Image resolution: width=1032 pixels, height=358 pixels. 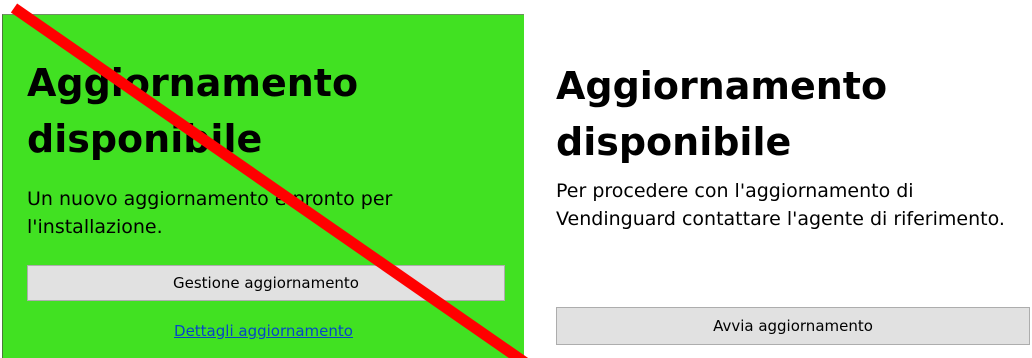 What do you see at coordinates (193, 111) in the screenshot?
I see `old-update-title: Aggiornamento disponibile` at bounding box center [193, 111].